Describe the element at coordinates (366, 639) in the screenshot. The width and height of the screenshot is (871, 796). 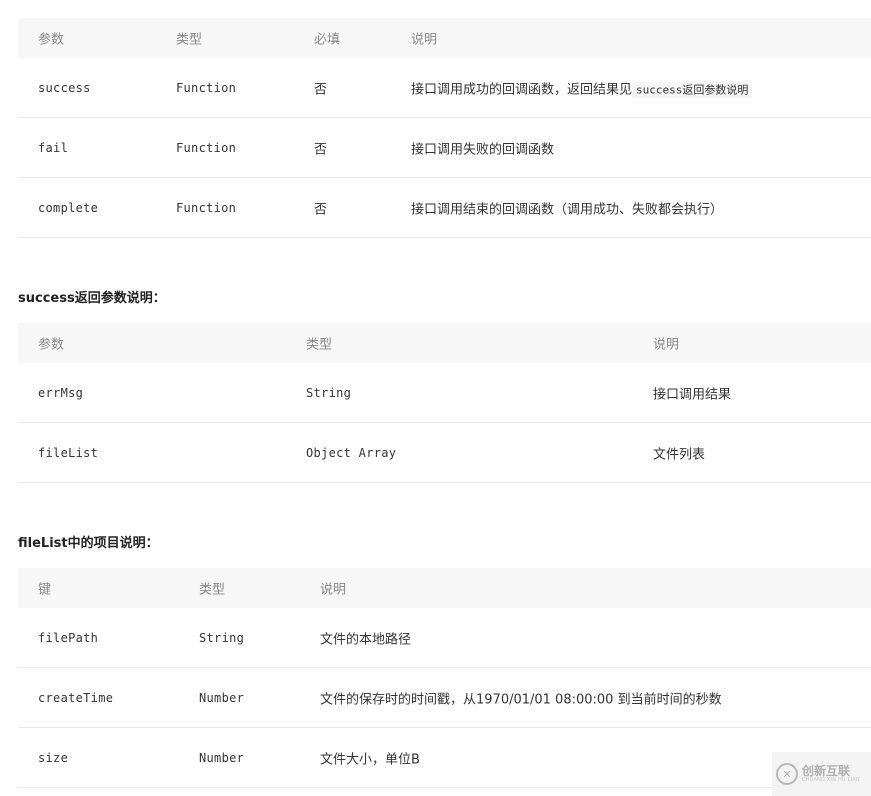
I see `key-desc: 文件的本地路径` at that location.